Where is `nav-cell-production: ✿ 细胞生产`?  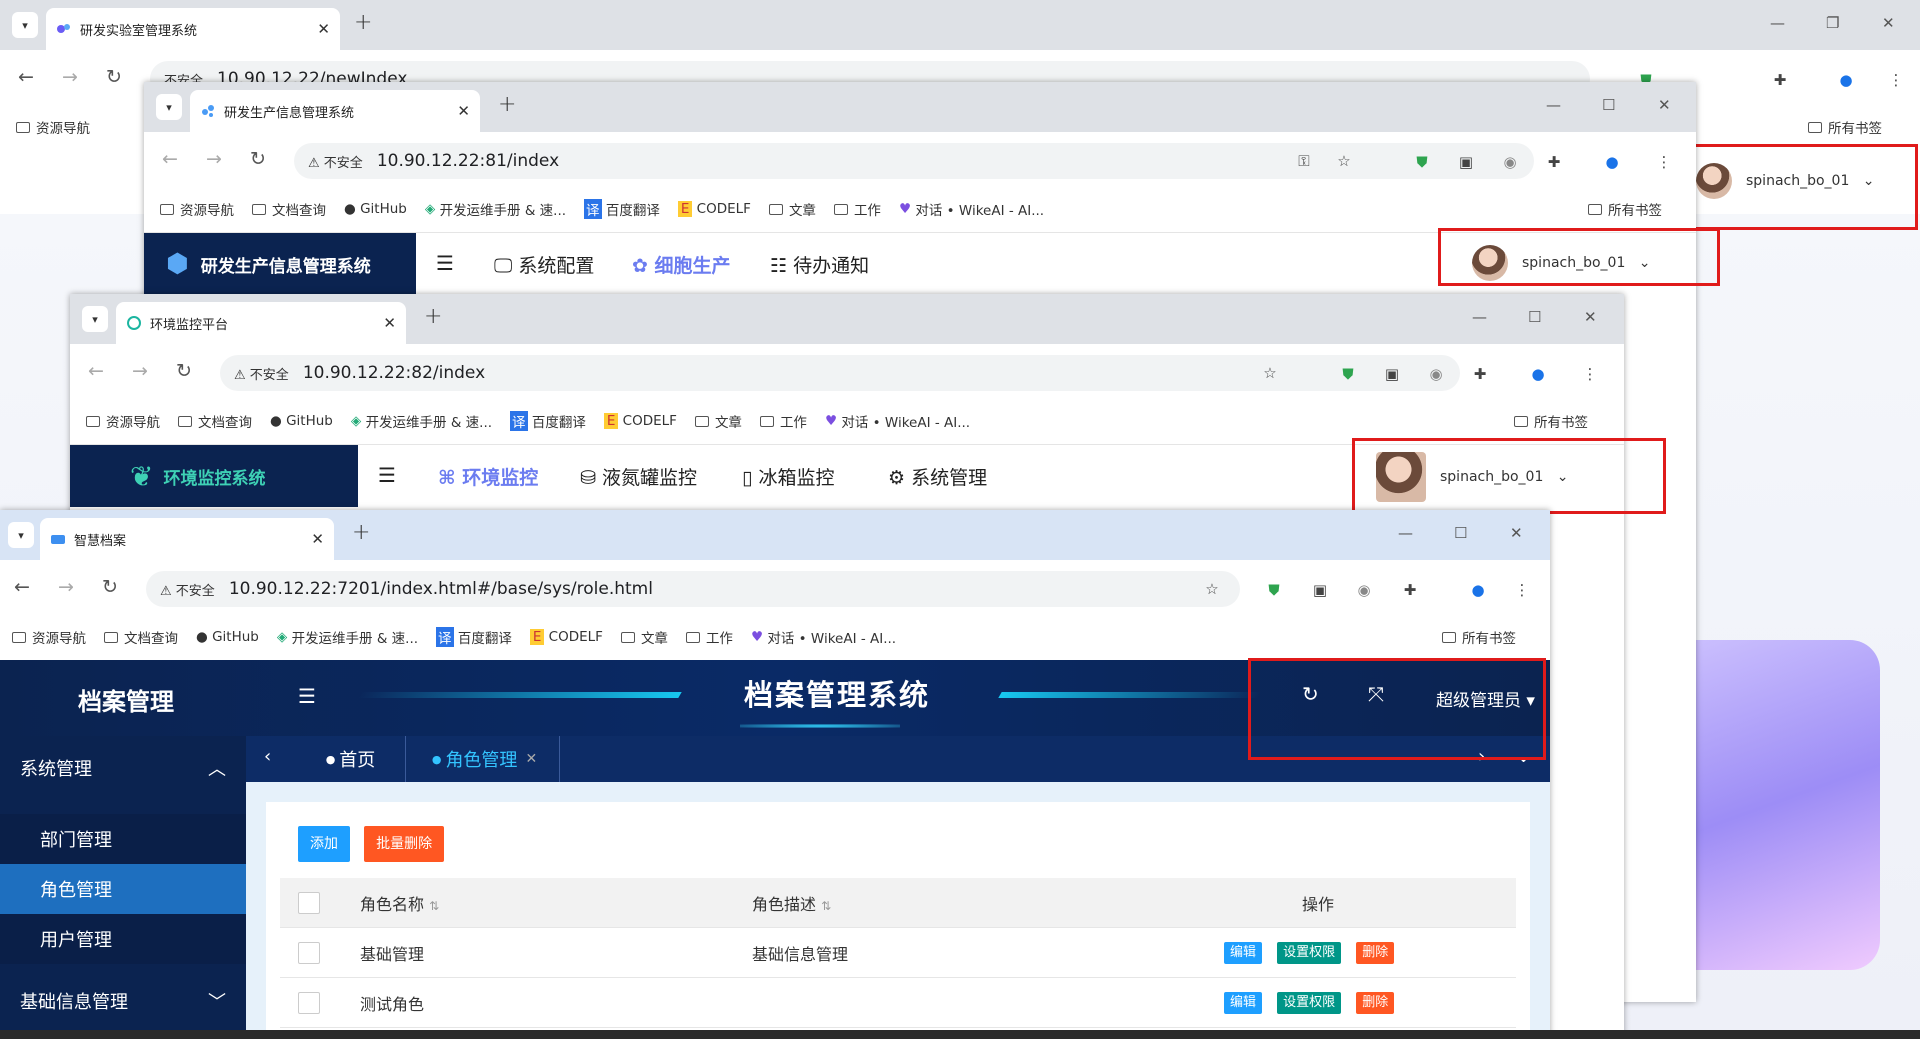 nav-cell-production: ✿ 细胞生产 is located at coordinates (681, 264).